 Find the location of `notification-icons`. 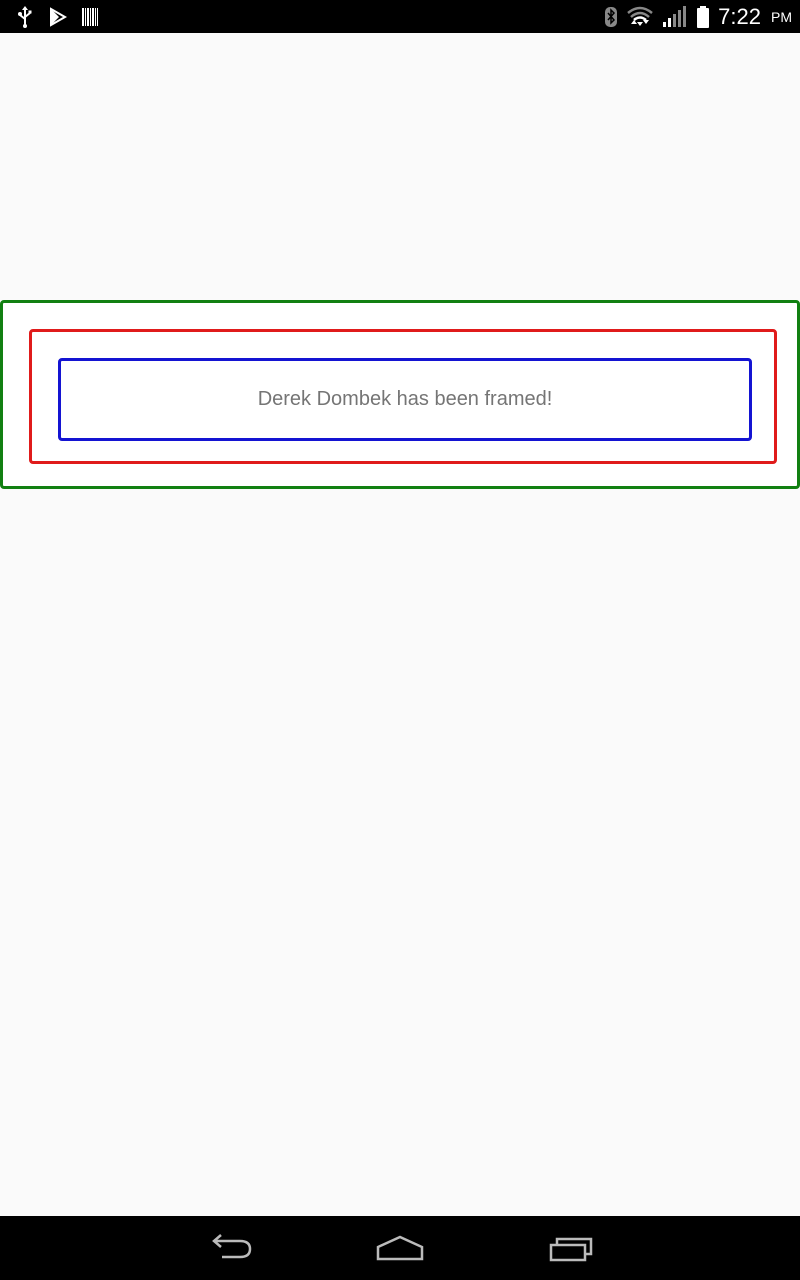

notification-icons is located at coordinates (57, 16).